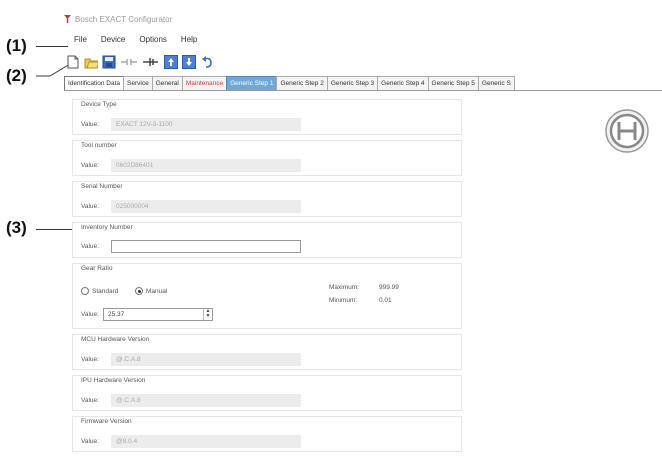  I want to click on inventory-number-title: Inventory Number, so click(107, 227).